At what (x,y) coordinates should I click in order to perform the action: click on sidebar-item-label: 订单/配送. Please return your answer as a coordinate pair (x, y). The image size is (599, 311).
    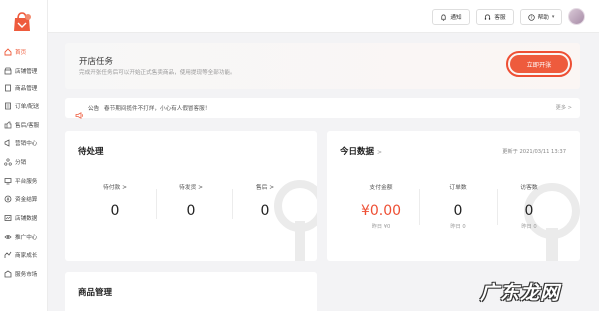
    Looking at the image, I should click on (27, 107).